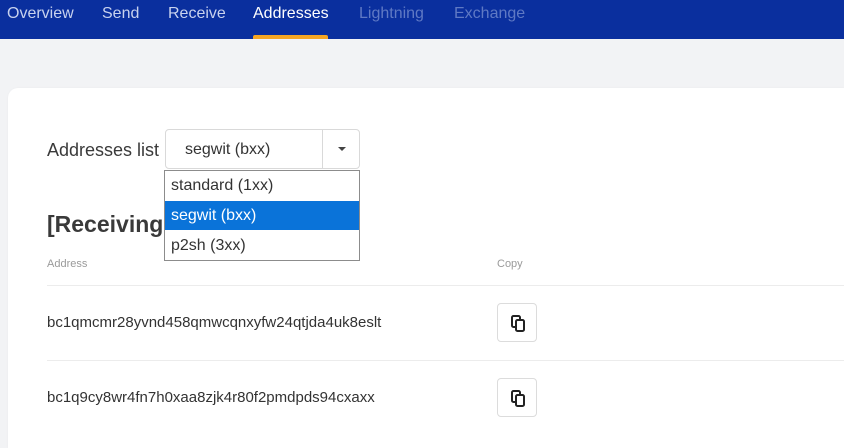  Describe the element at coordinates (290, 37) in the screenshot. I see `active-tab-indicator` at that location.